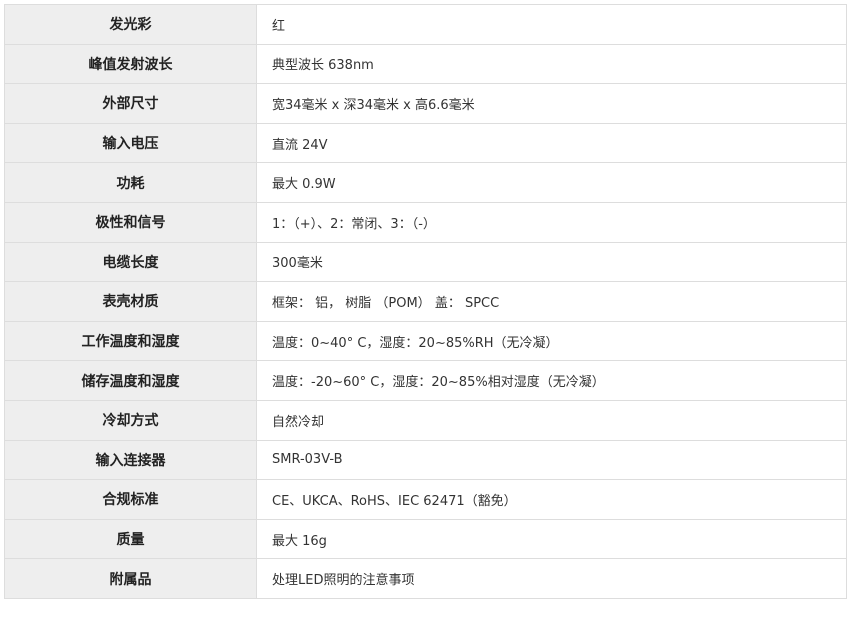 This screenshot has height=620, width=852. Describe the element at coordinates (130, 460) in the screenshot. I see `row-label: 输入连接器` at that location.